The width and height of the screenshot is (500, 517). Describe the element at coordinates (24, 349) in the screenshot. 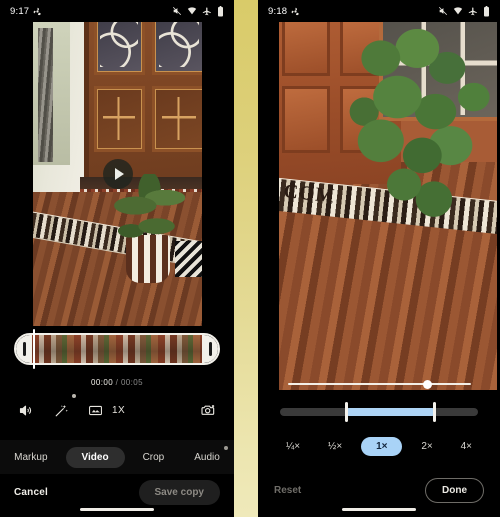

I see `trim-start-handle` at that location.